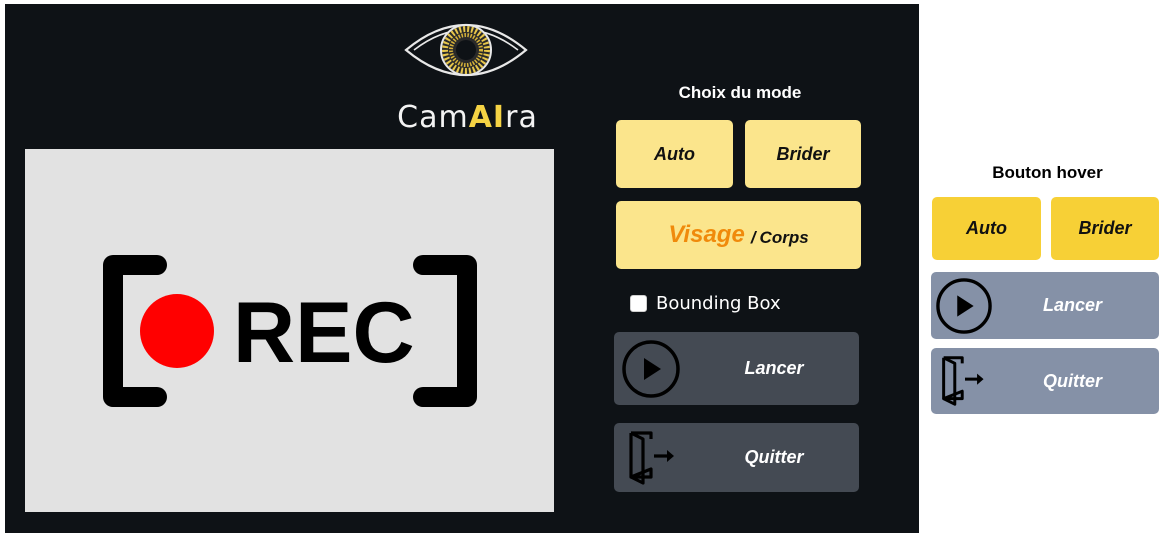 This screenshot has width=1163, height=533. Describe the element at coordinates (1072, 305) in the screenshot. I see `launch-label-hover: Lancer` at that location.